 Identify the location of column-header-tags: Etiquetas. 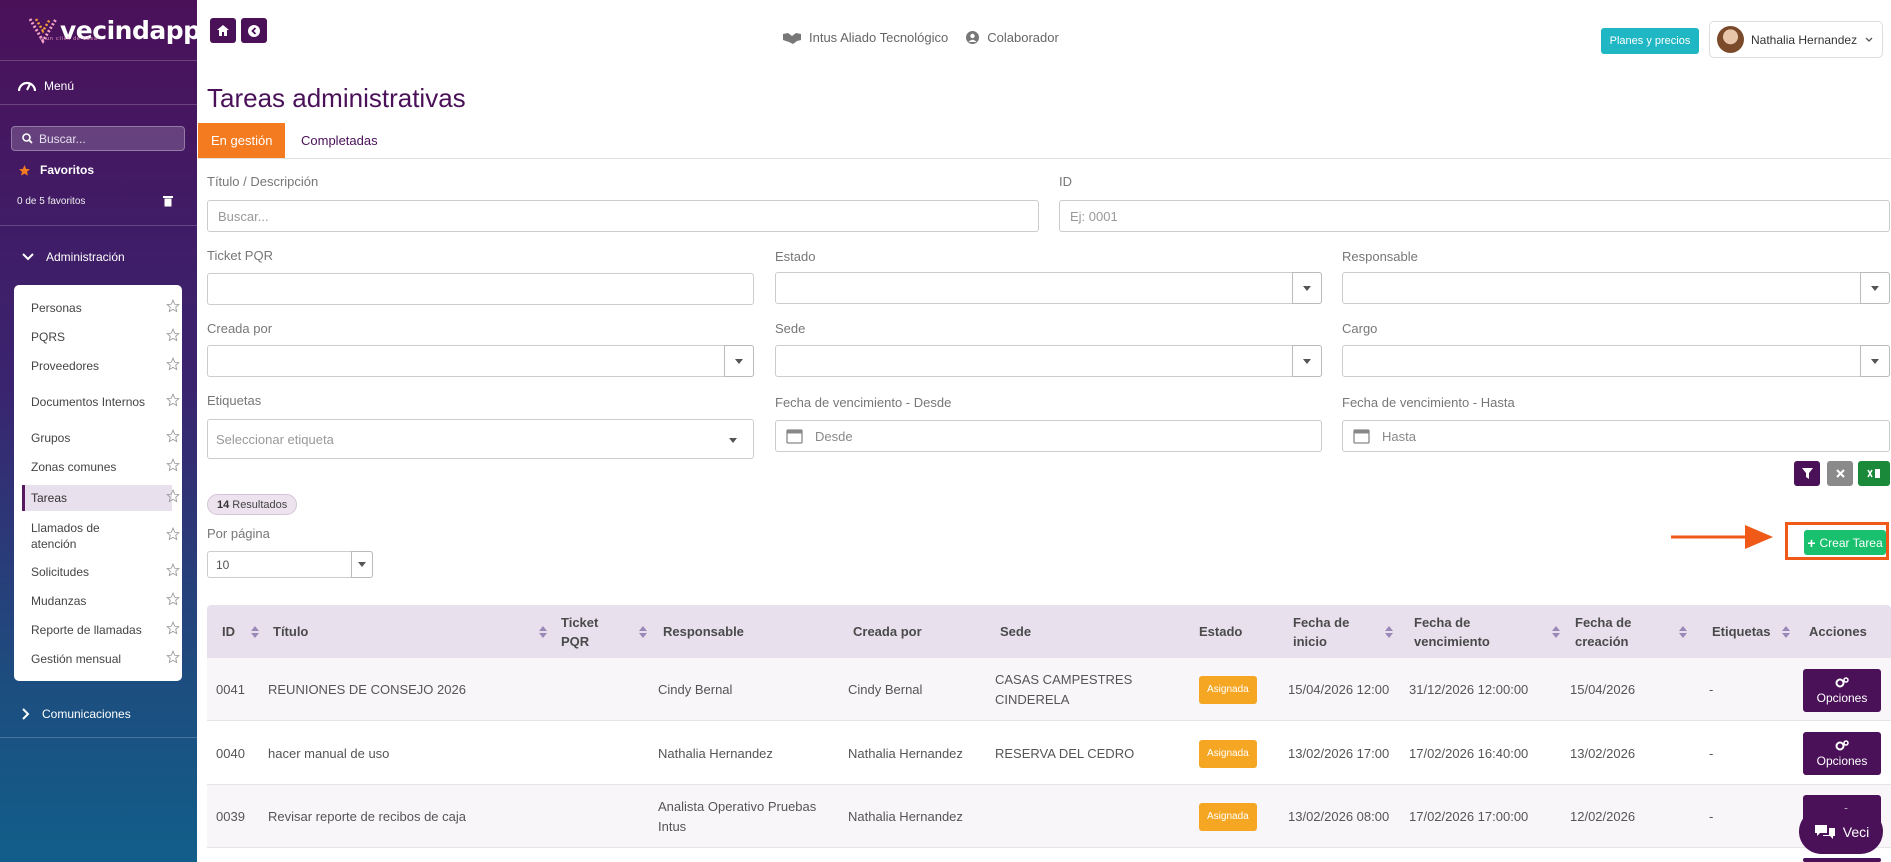
(1751, 631).